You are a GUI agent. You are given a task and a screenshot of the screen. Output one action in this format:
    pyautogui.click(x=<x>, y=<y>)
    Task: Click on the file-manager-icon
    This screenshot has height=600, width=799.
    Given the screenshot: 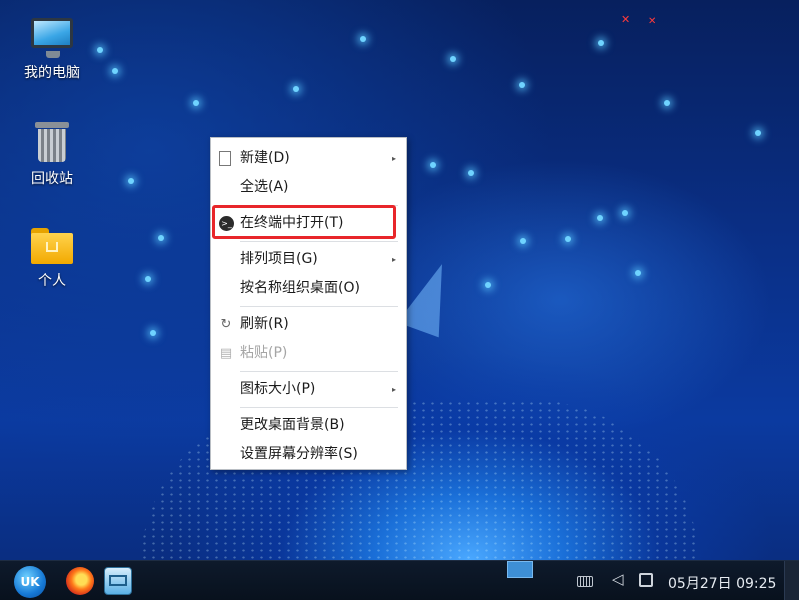 What is the action you would take?
    pyautogui.click(x=118, y=581)
    